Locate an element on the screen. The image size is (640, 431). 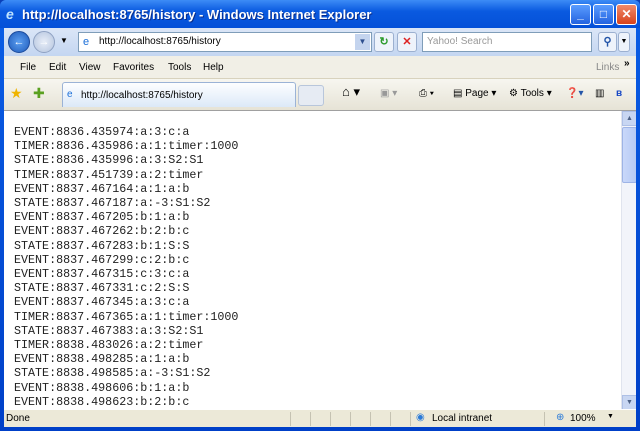
menu-favorites: Favorites is located at coordinates (133, 67).